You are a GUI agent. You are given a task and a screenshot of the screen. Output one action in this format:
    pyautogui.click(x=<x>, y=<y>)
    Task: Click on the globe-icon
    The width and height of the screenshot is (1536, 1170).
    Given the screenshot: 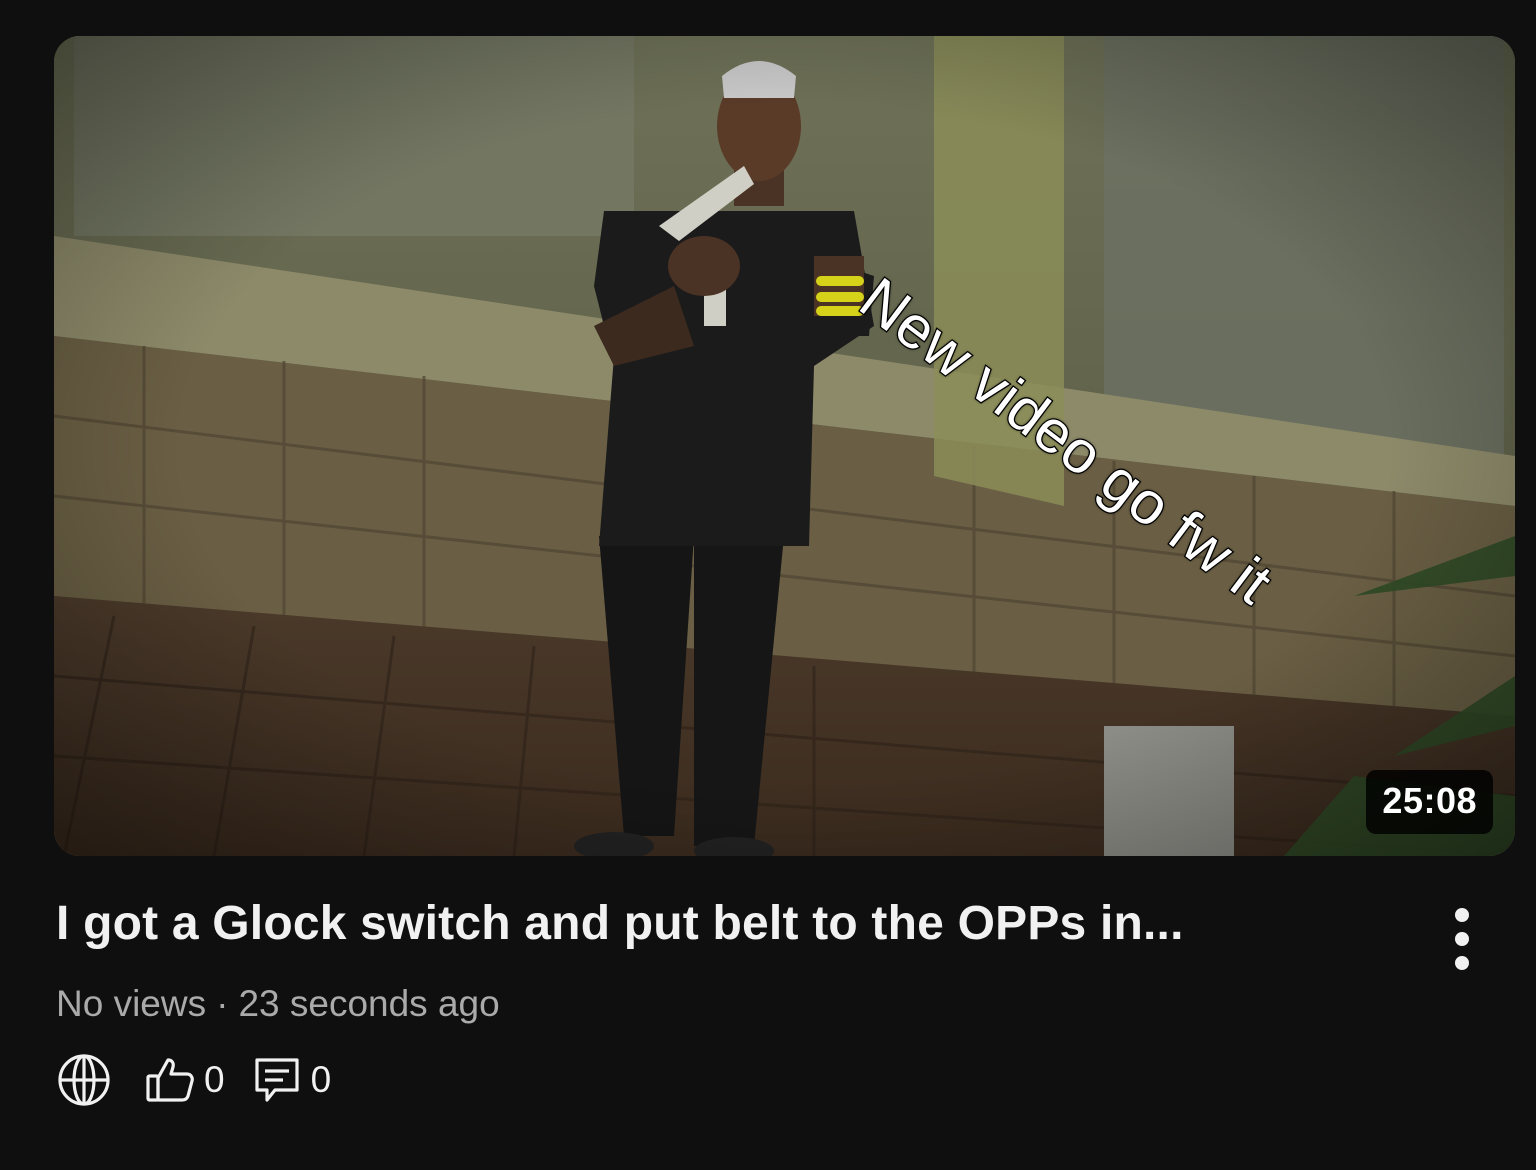 What is the action you would take?
    pyautogui.click(x=84, y=1080)
    